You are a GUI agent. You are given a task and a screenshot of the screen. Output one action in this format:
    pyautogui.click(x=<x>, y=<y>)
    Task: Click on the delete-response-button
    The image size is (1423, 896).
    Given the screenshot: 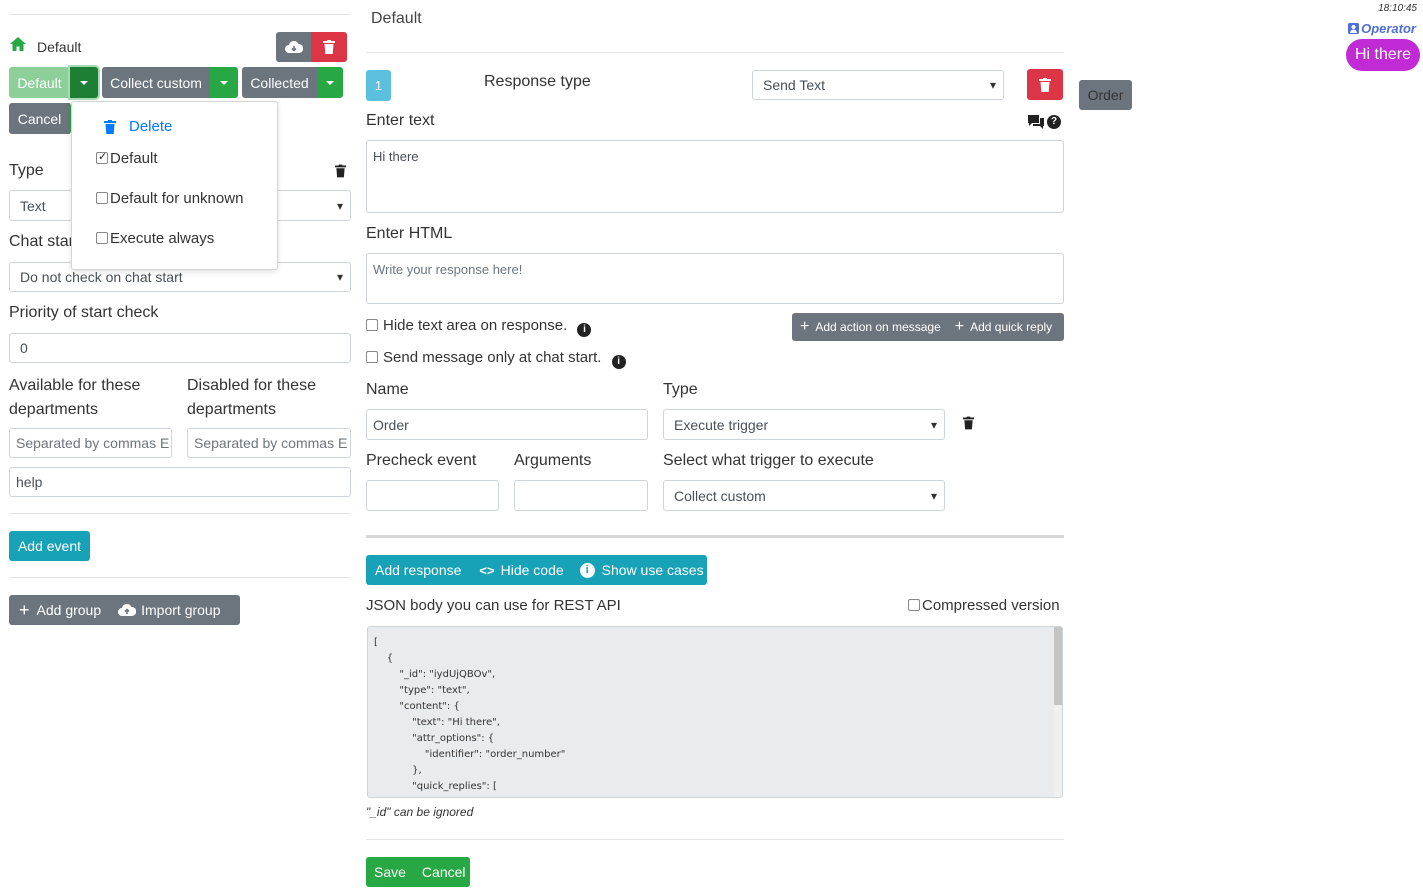 What is the action you would take?
    pyautogui.click(x=1045, y=84)
    